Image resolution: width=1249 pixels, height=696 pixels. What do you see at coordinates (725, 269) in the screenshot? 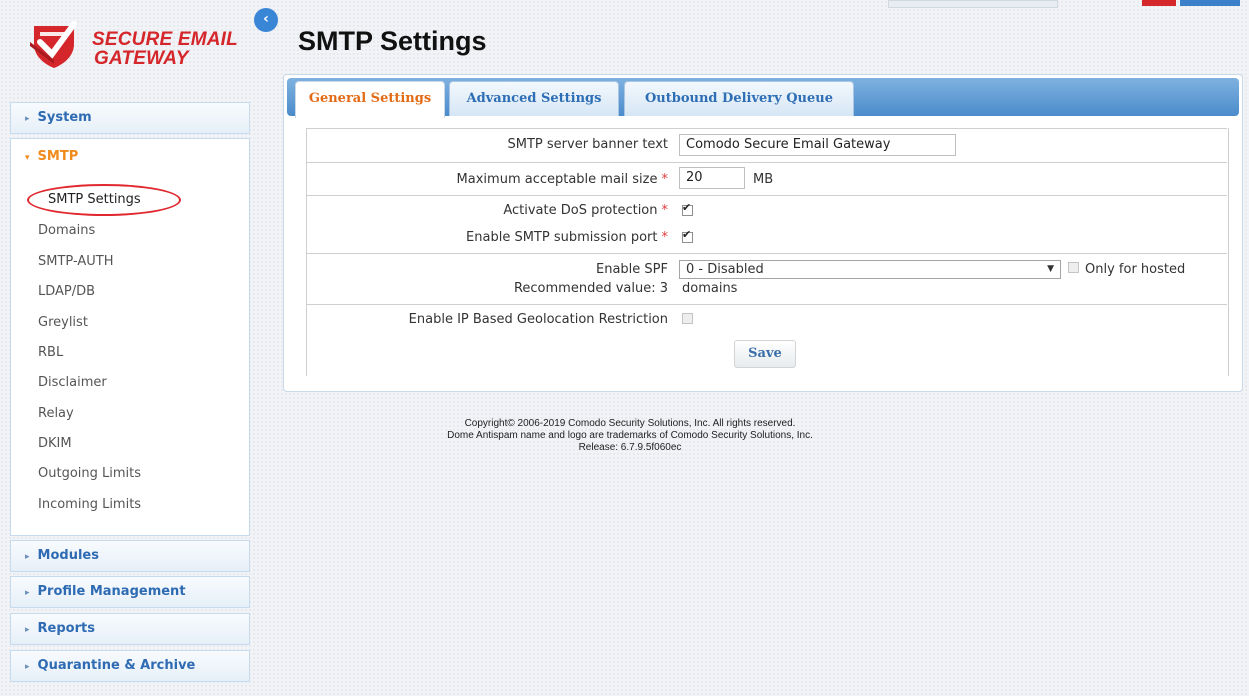
I see `spf-select-value: 0 - Disabled` at bounding box center [725, 269].